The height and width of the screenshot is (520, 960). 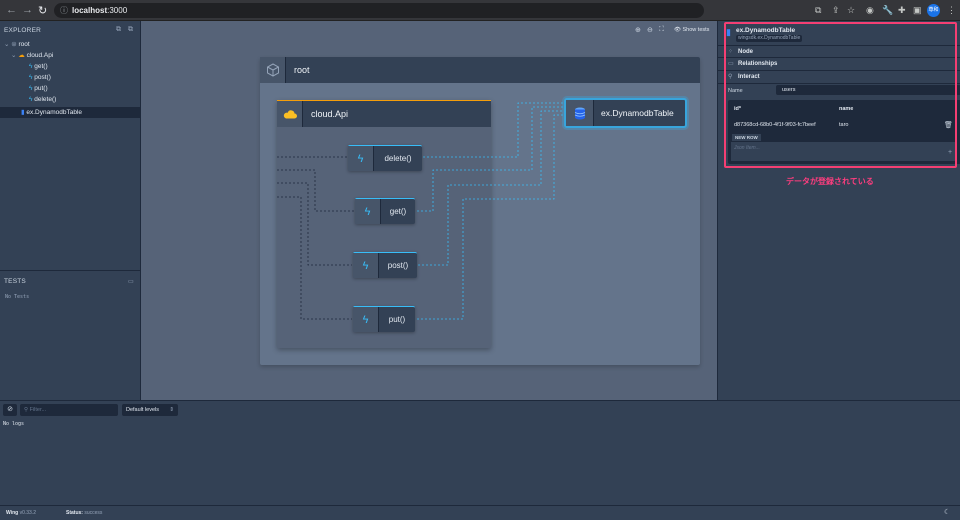 I want to click on explorer-title: EXPLORER, so click(x=23, y=30).